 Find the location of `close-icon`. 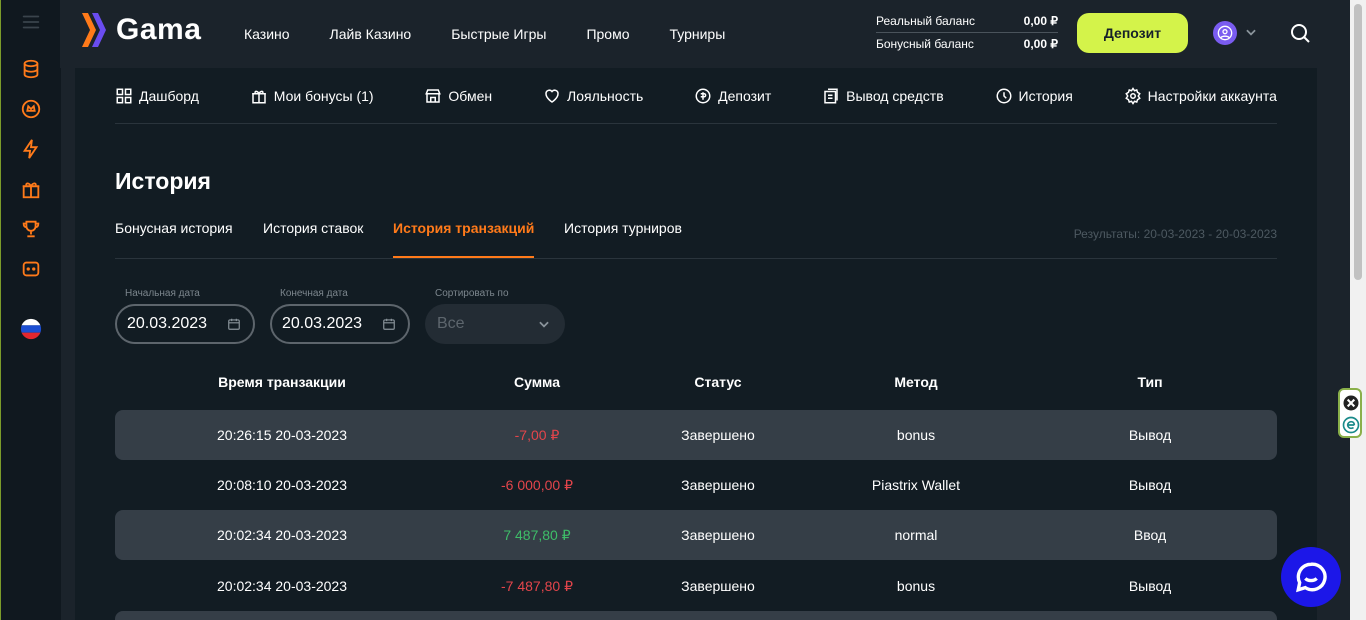

close-icon is located at coordinates (1351, 403).